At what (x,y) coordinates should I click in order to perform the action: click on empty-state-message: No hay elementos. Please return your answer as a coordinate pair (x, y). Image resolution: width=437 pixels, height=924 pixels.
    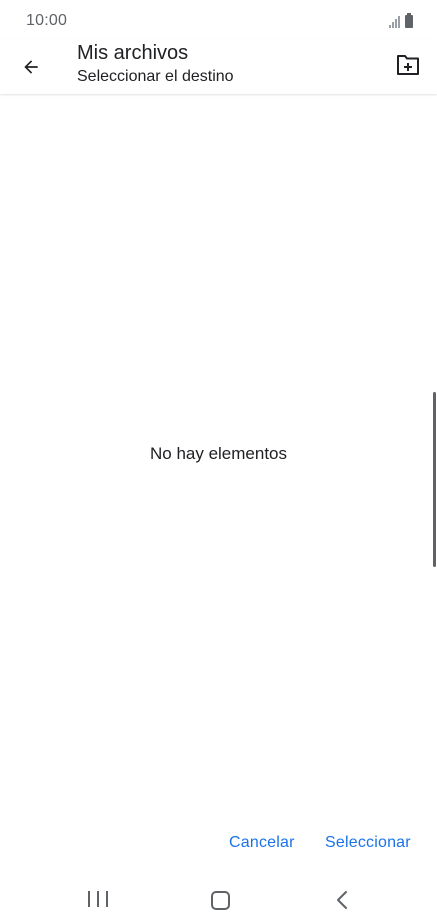
    Looking at the image, I should click on (218, 453).